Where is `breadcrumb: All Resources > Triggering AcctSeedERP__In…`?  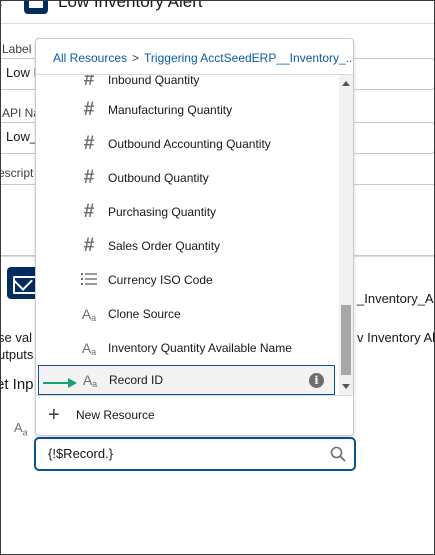 breadcrumb: All Resources > Triggering AcctSeedERP__In… is located at coordinates (194, 57).